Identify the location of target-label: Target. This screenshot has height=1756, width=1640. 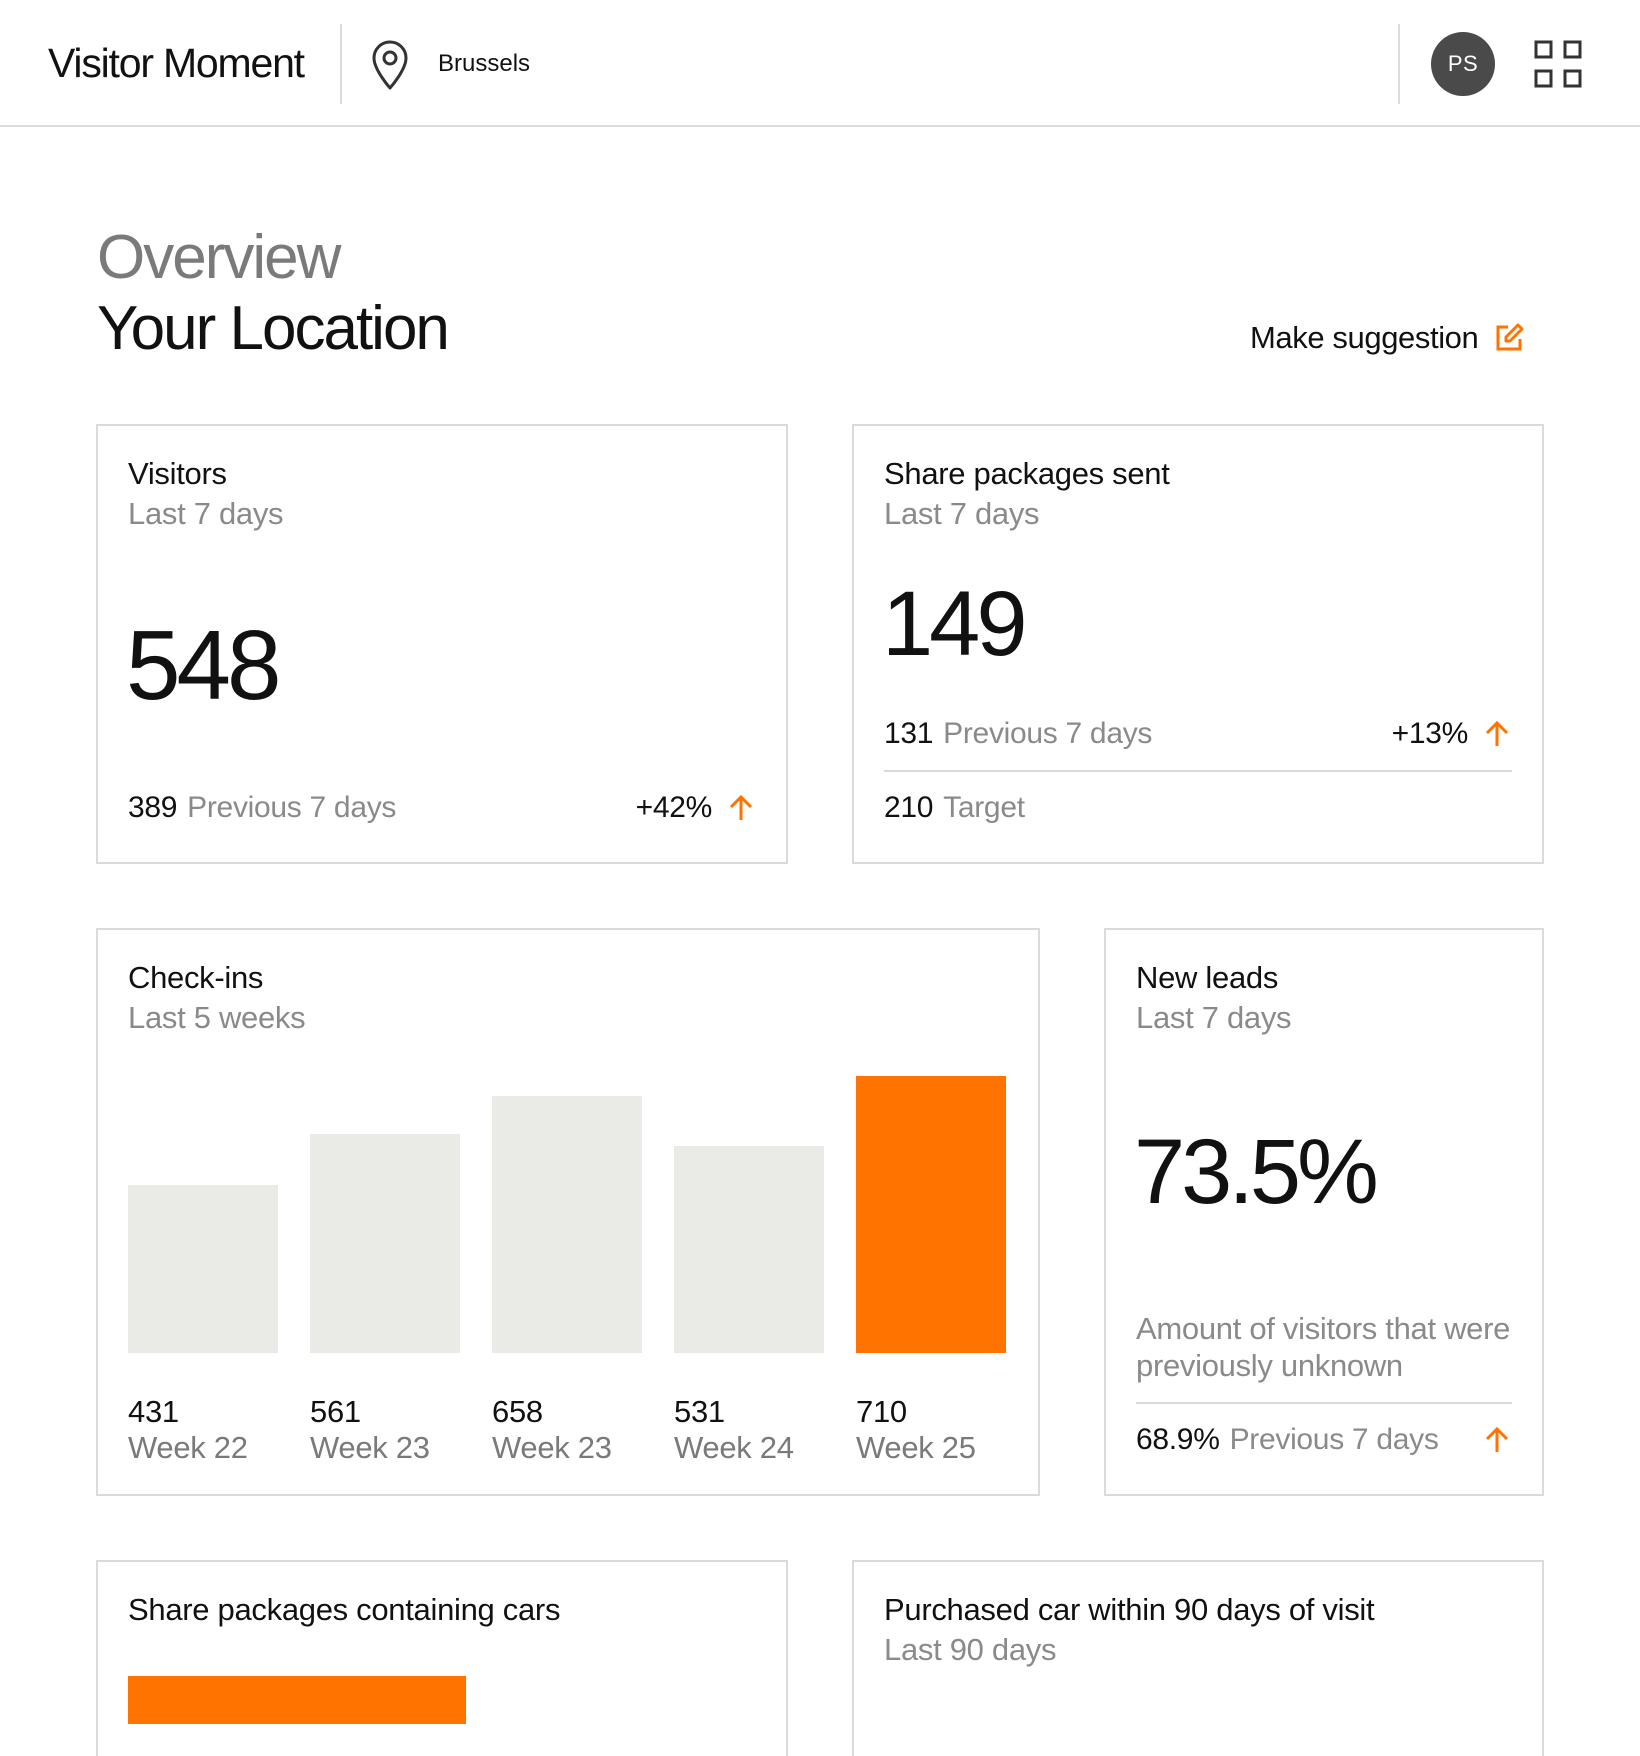
(984, 807).